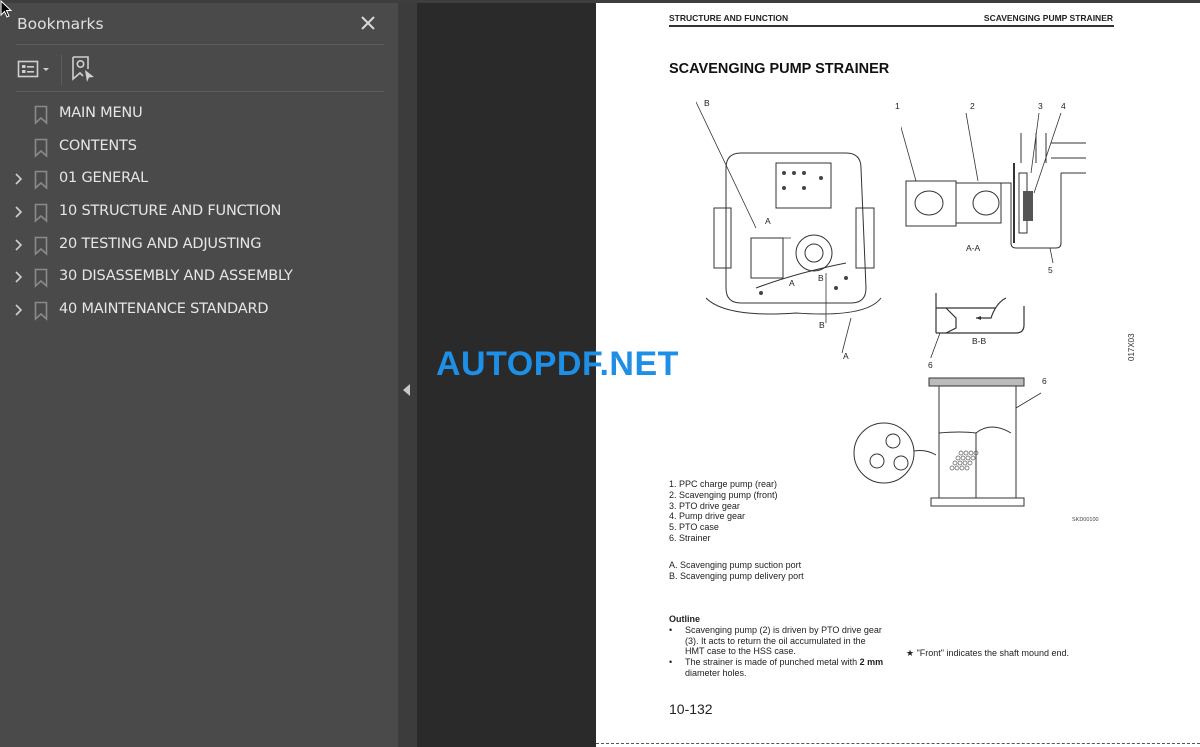 The height and width of the screenshot is (747, 1200). I want to click on legend-item: 5. PTO case, so click(694, 527).